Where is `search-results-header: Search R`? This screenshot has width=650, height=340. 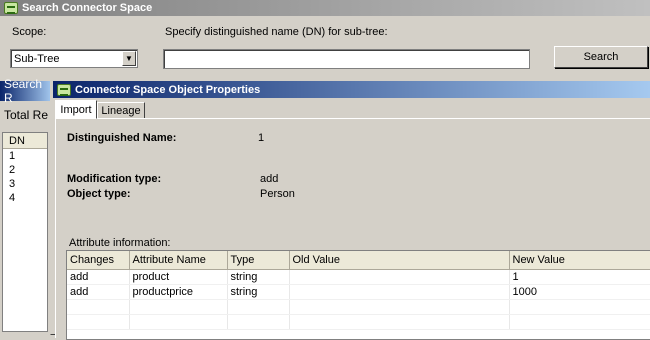 search-results-header: Search R is located at coordinates (26, 91).